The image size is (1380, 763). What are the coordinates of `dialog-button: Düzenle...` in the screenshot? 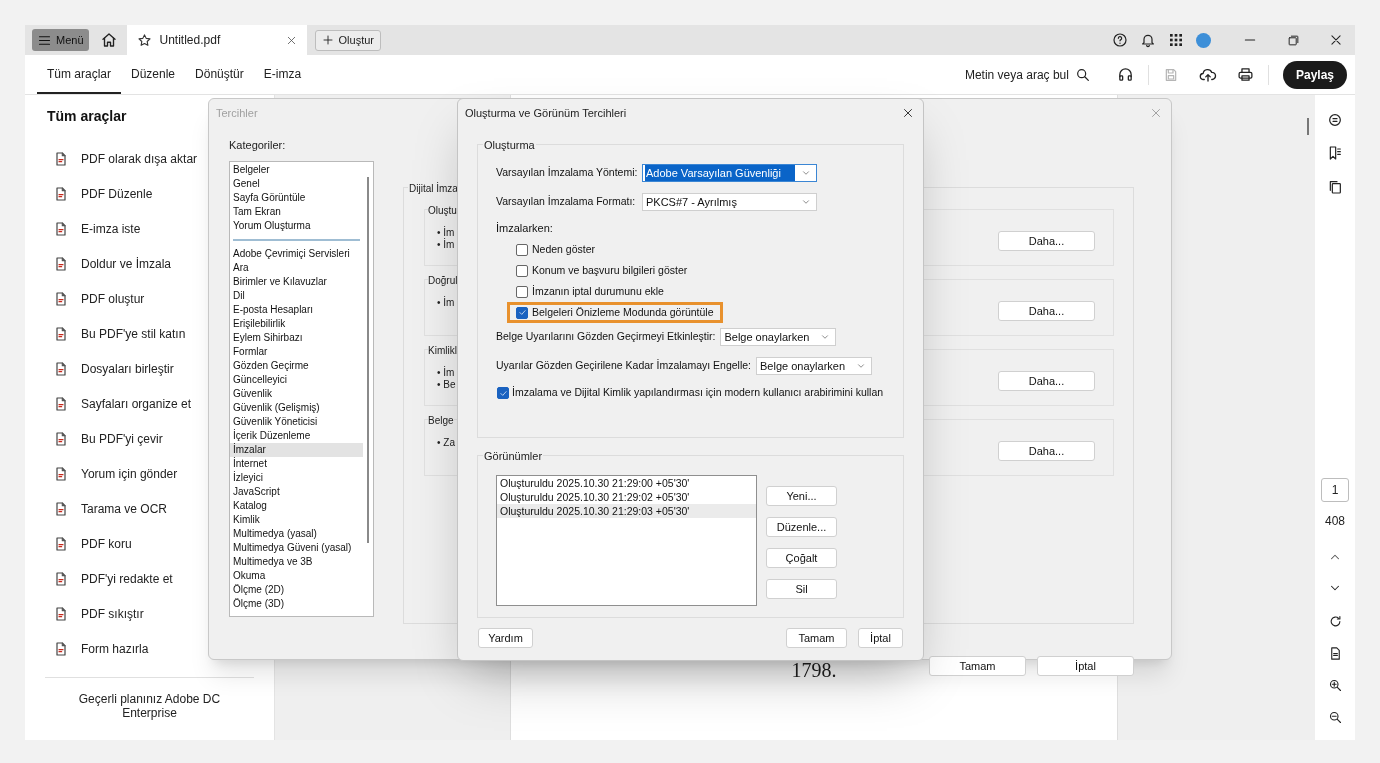 It's located at (801, 527).